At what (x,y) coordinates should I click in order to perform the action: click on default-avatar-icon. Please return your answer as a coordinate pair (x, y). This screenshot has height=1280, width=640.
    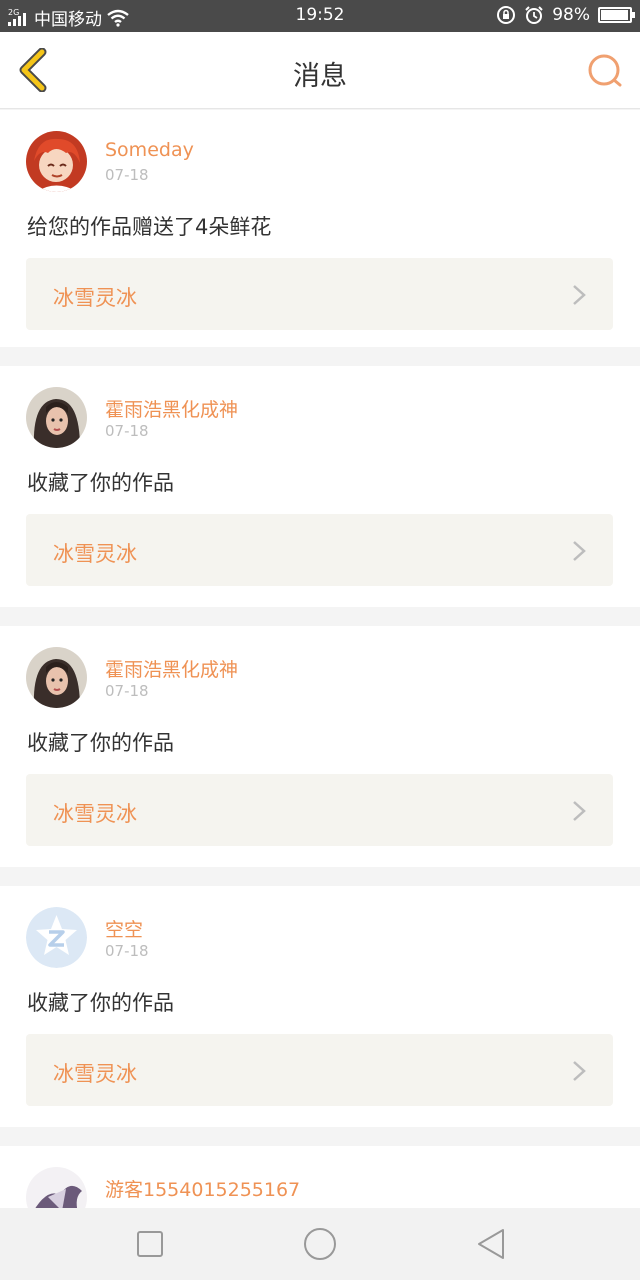
    Looking at the image, I should click on (56, 937).